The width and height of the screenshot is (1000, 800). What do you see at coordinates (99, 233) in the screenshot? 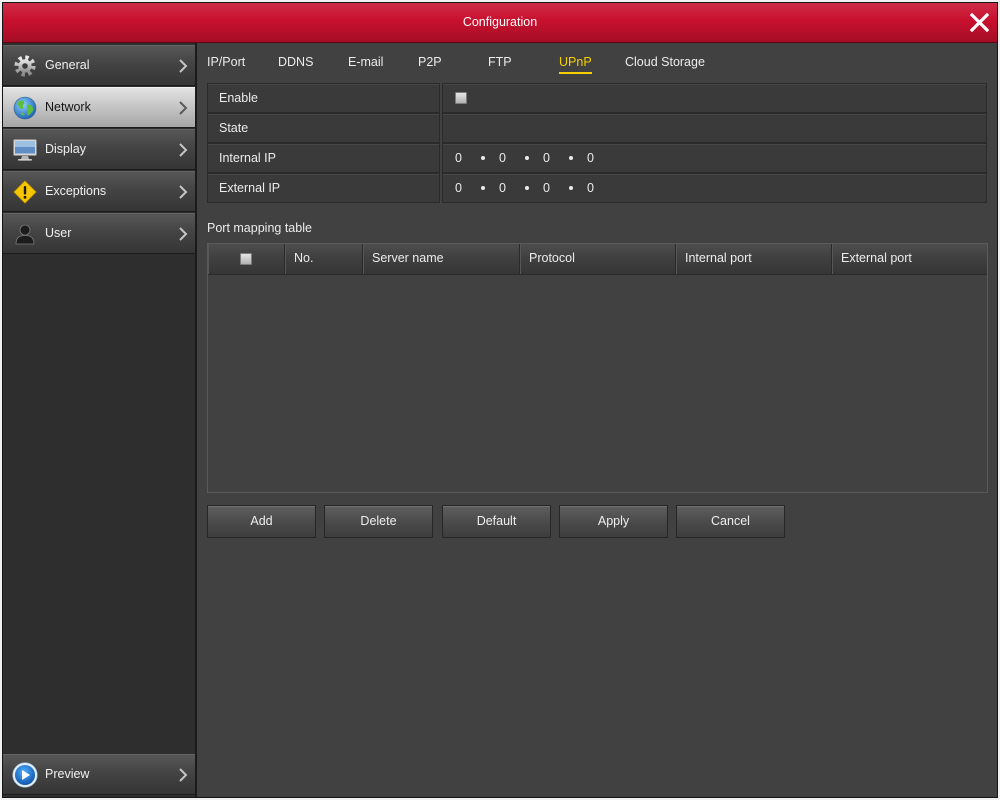
I see `sidebar-item-user: User` at bounding box center [99, 233].